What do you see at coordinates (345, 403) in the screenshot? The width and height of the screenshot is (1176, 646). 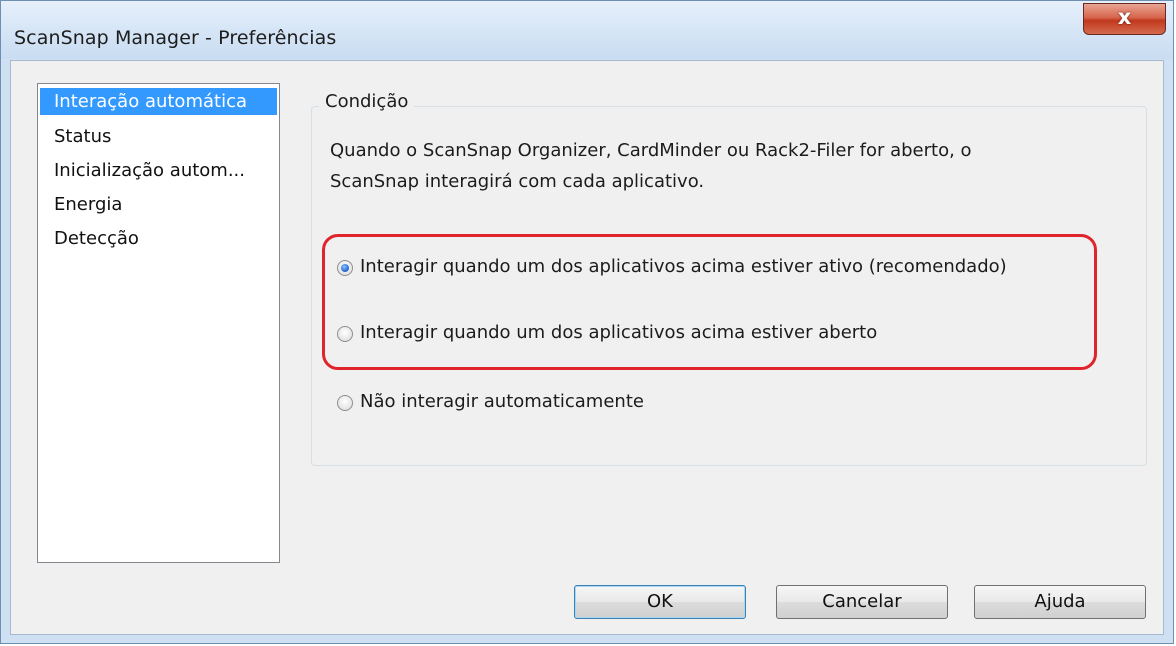 I see `radio-button` at bounding box center [345, 403].